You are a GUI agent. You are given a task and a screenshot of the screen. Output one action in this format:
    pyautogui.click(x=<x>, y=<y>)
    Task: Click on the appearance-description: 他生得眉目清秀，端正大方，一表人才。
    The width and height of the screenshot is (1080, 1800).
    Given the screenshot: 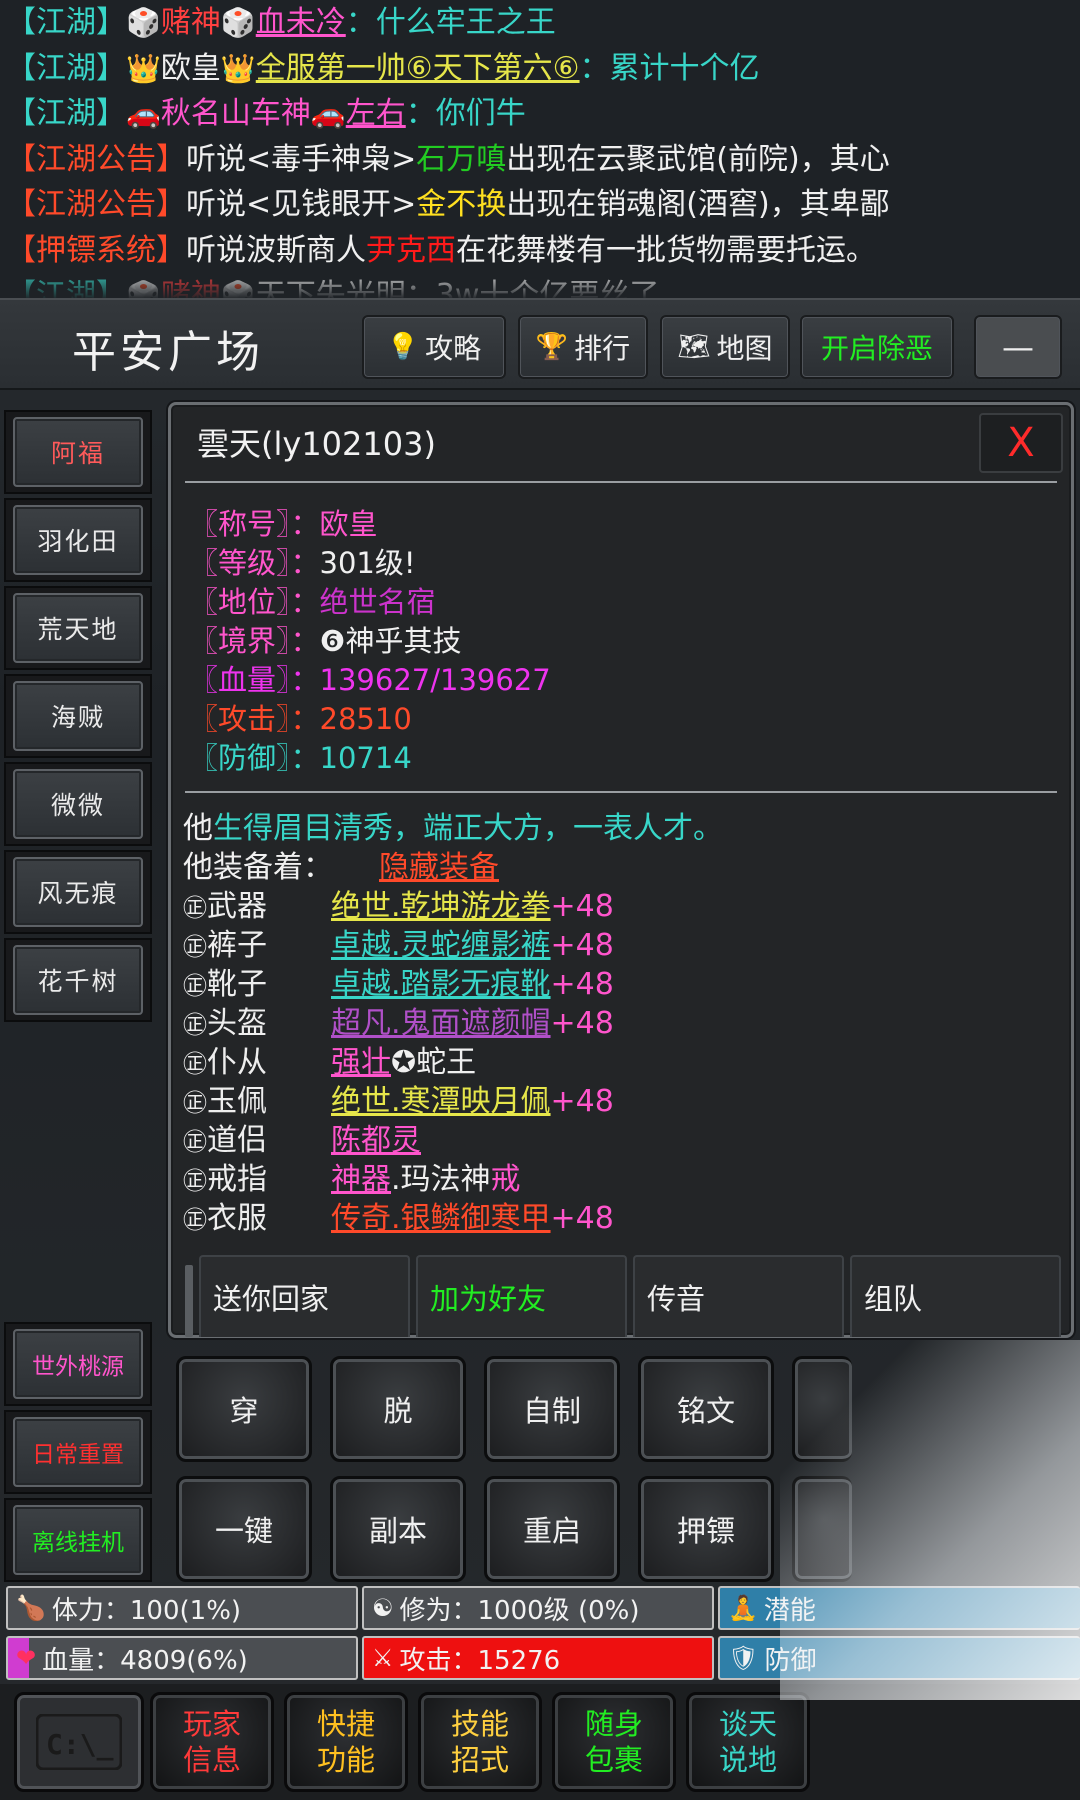 What is the action you would take?
    pyautogui.click(x=453, y=828)
    